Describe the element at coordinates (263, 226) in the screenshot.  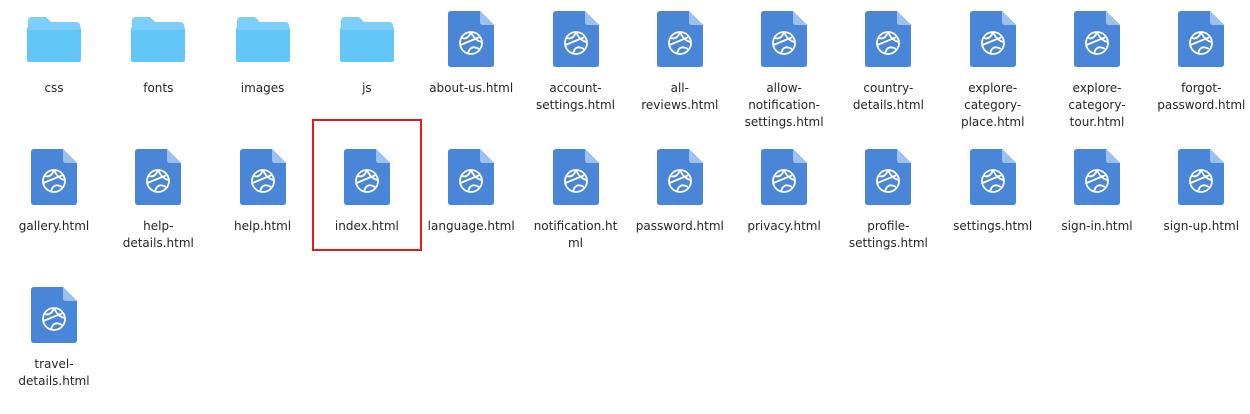
I see `item-label: help.html` at that location.